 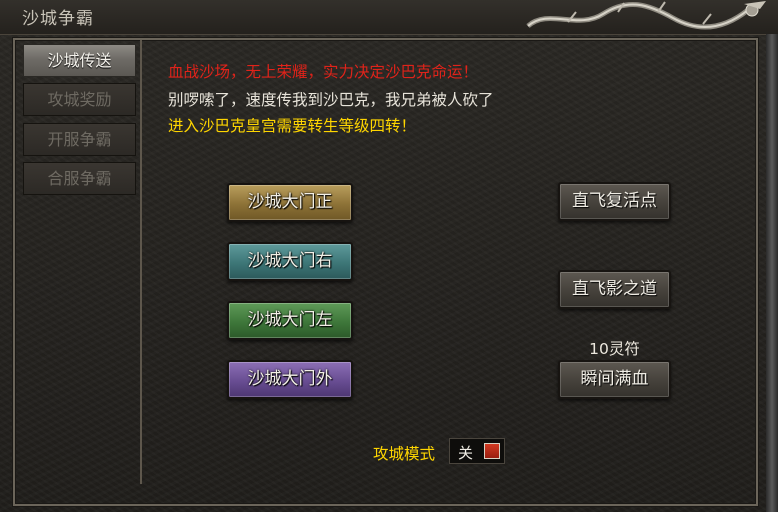 I want to click on gate-outer-button: 沙城大门外, so click(x=290, y=379).